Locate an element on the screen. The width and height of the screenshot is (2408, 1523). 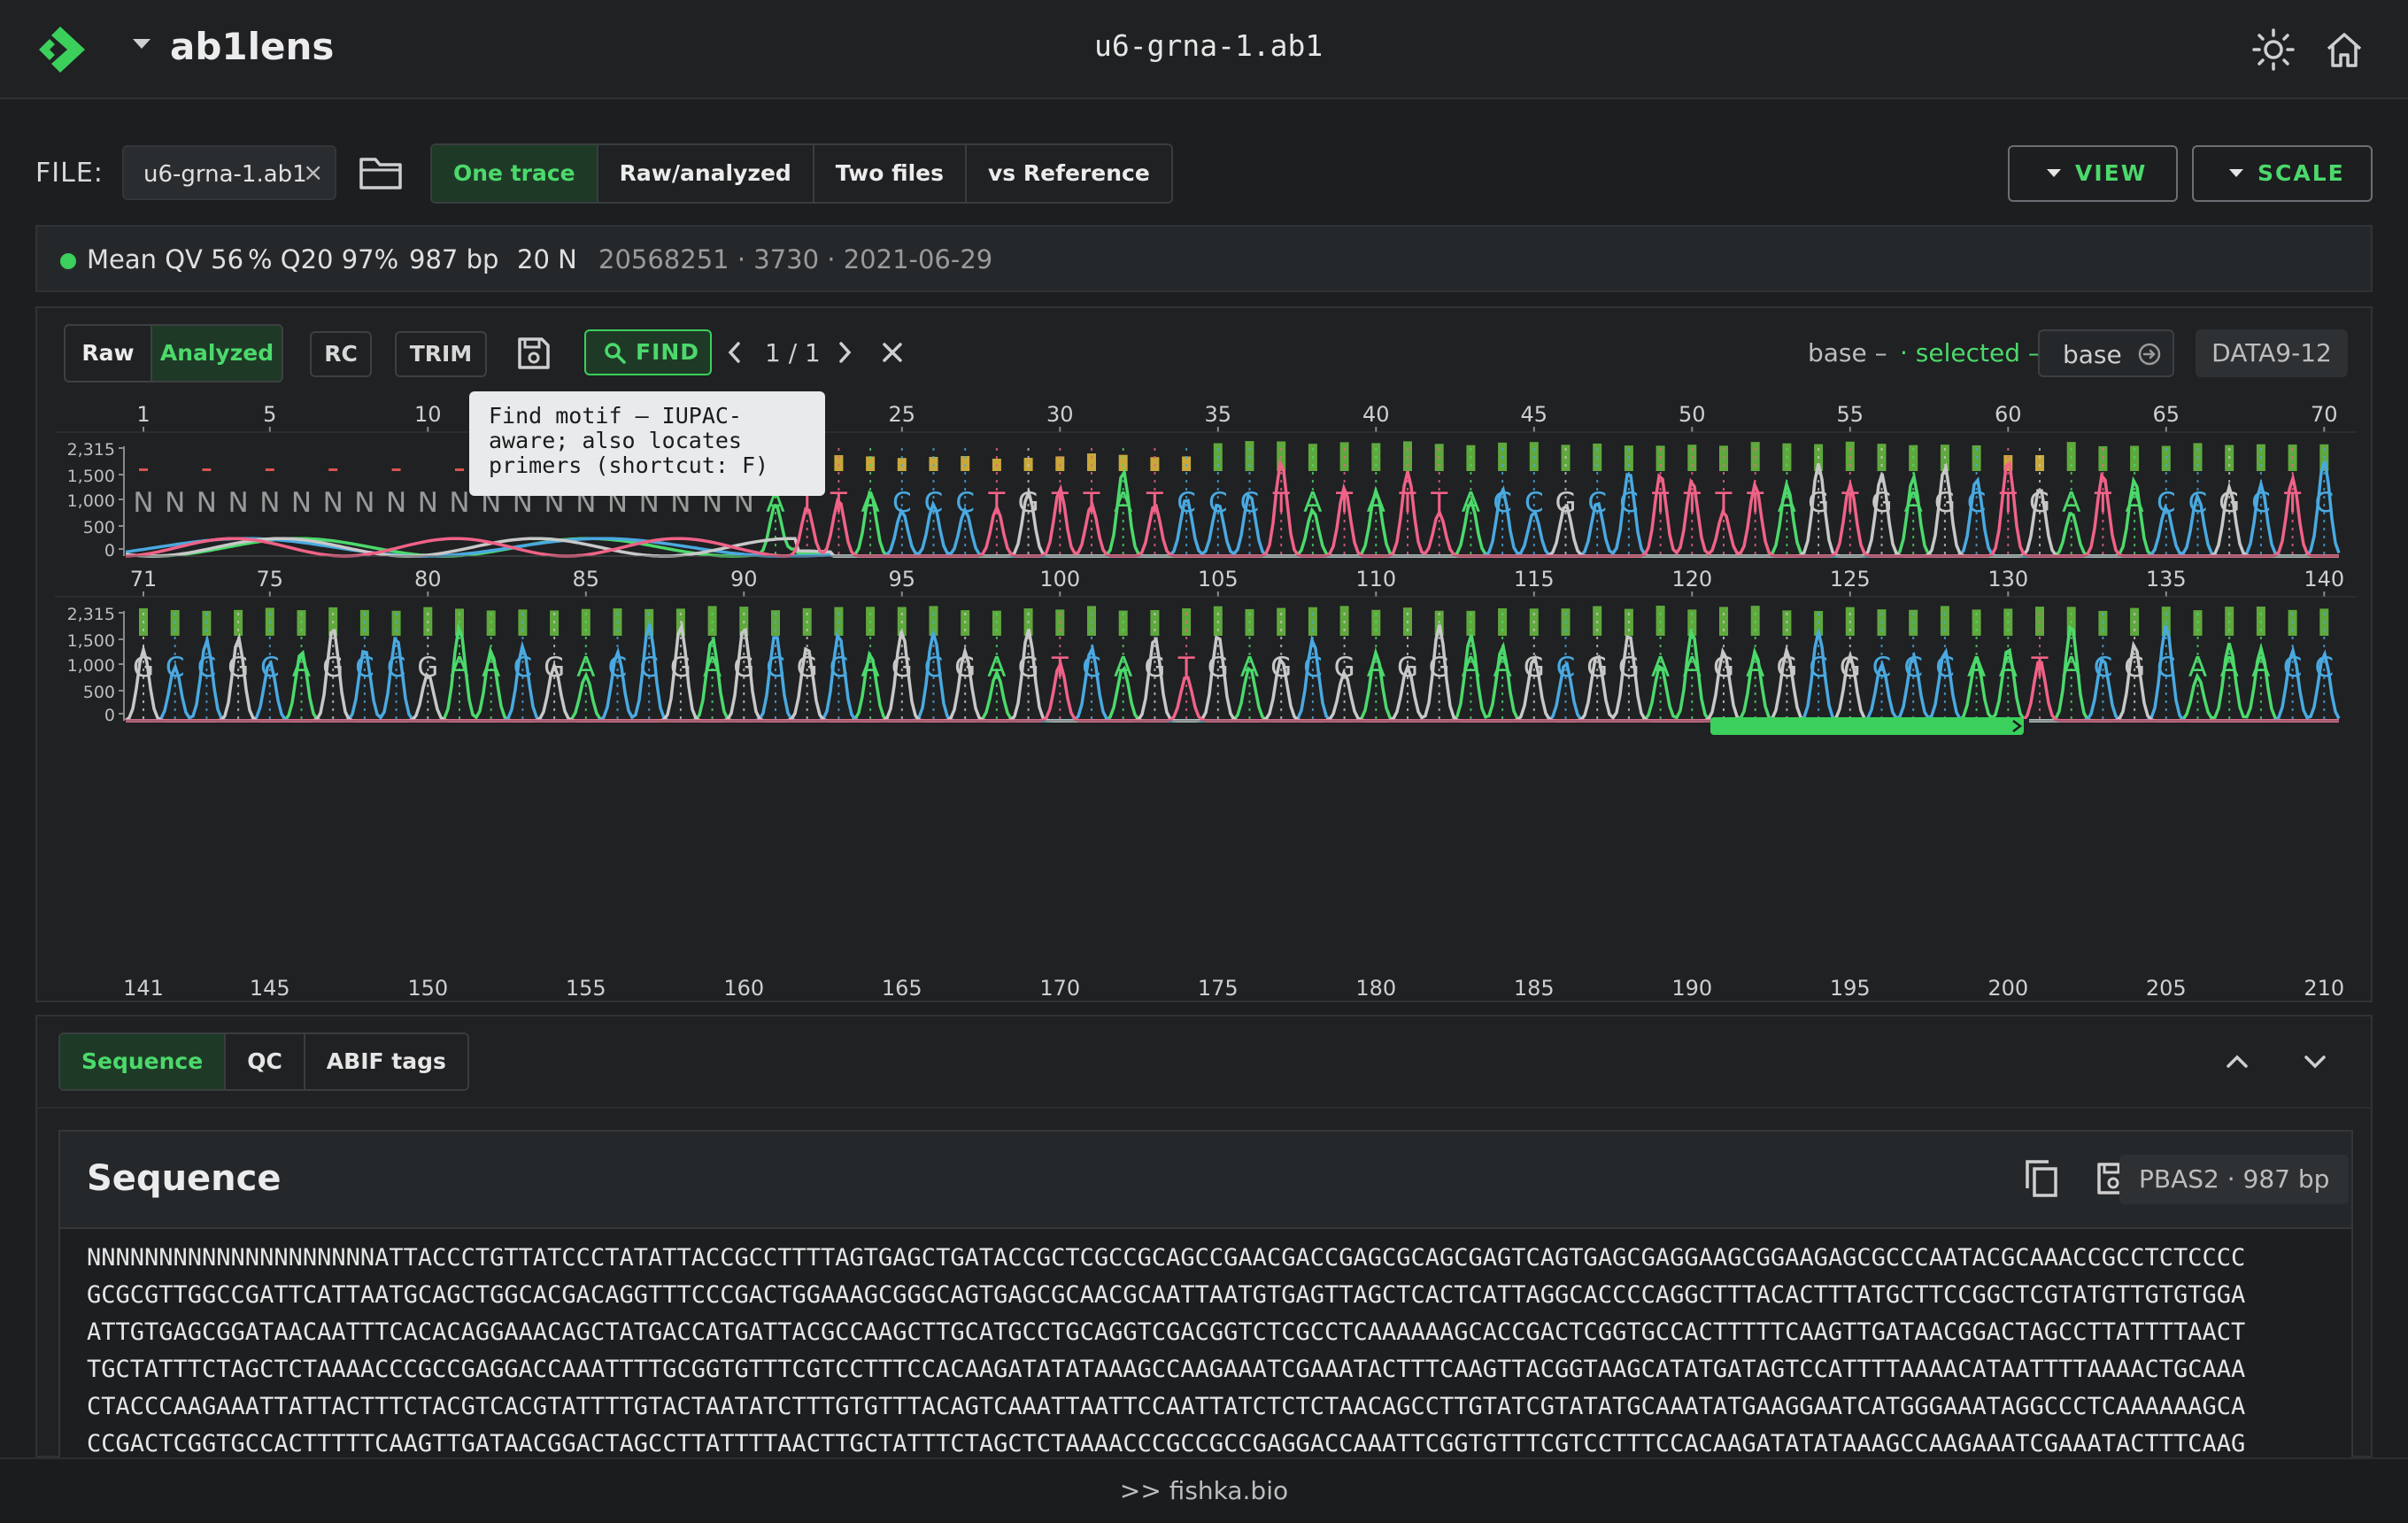
ruler-tick-label: 5 is located at coordinates (269, 414).